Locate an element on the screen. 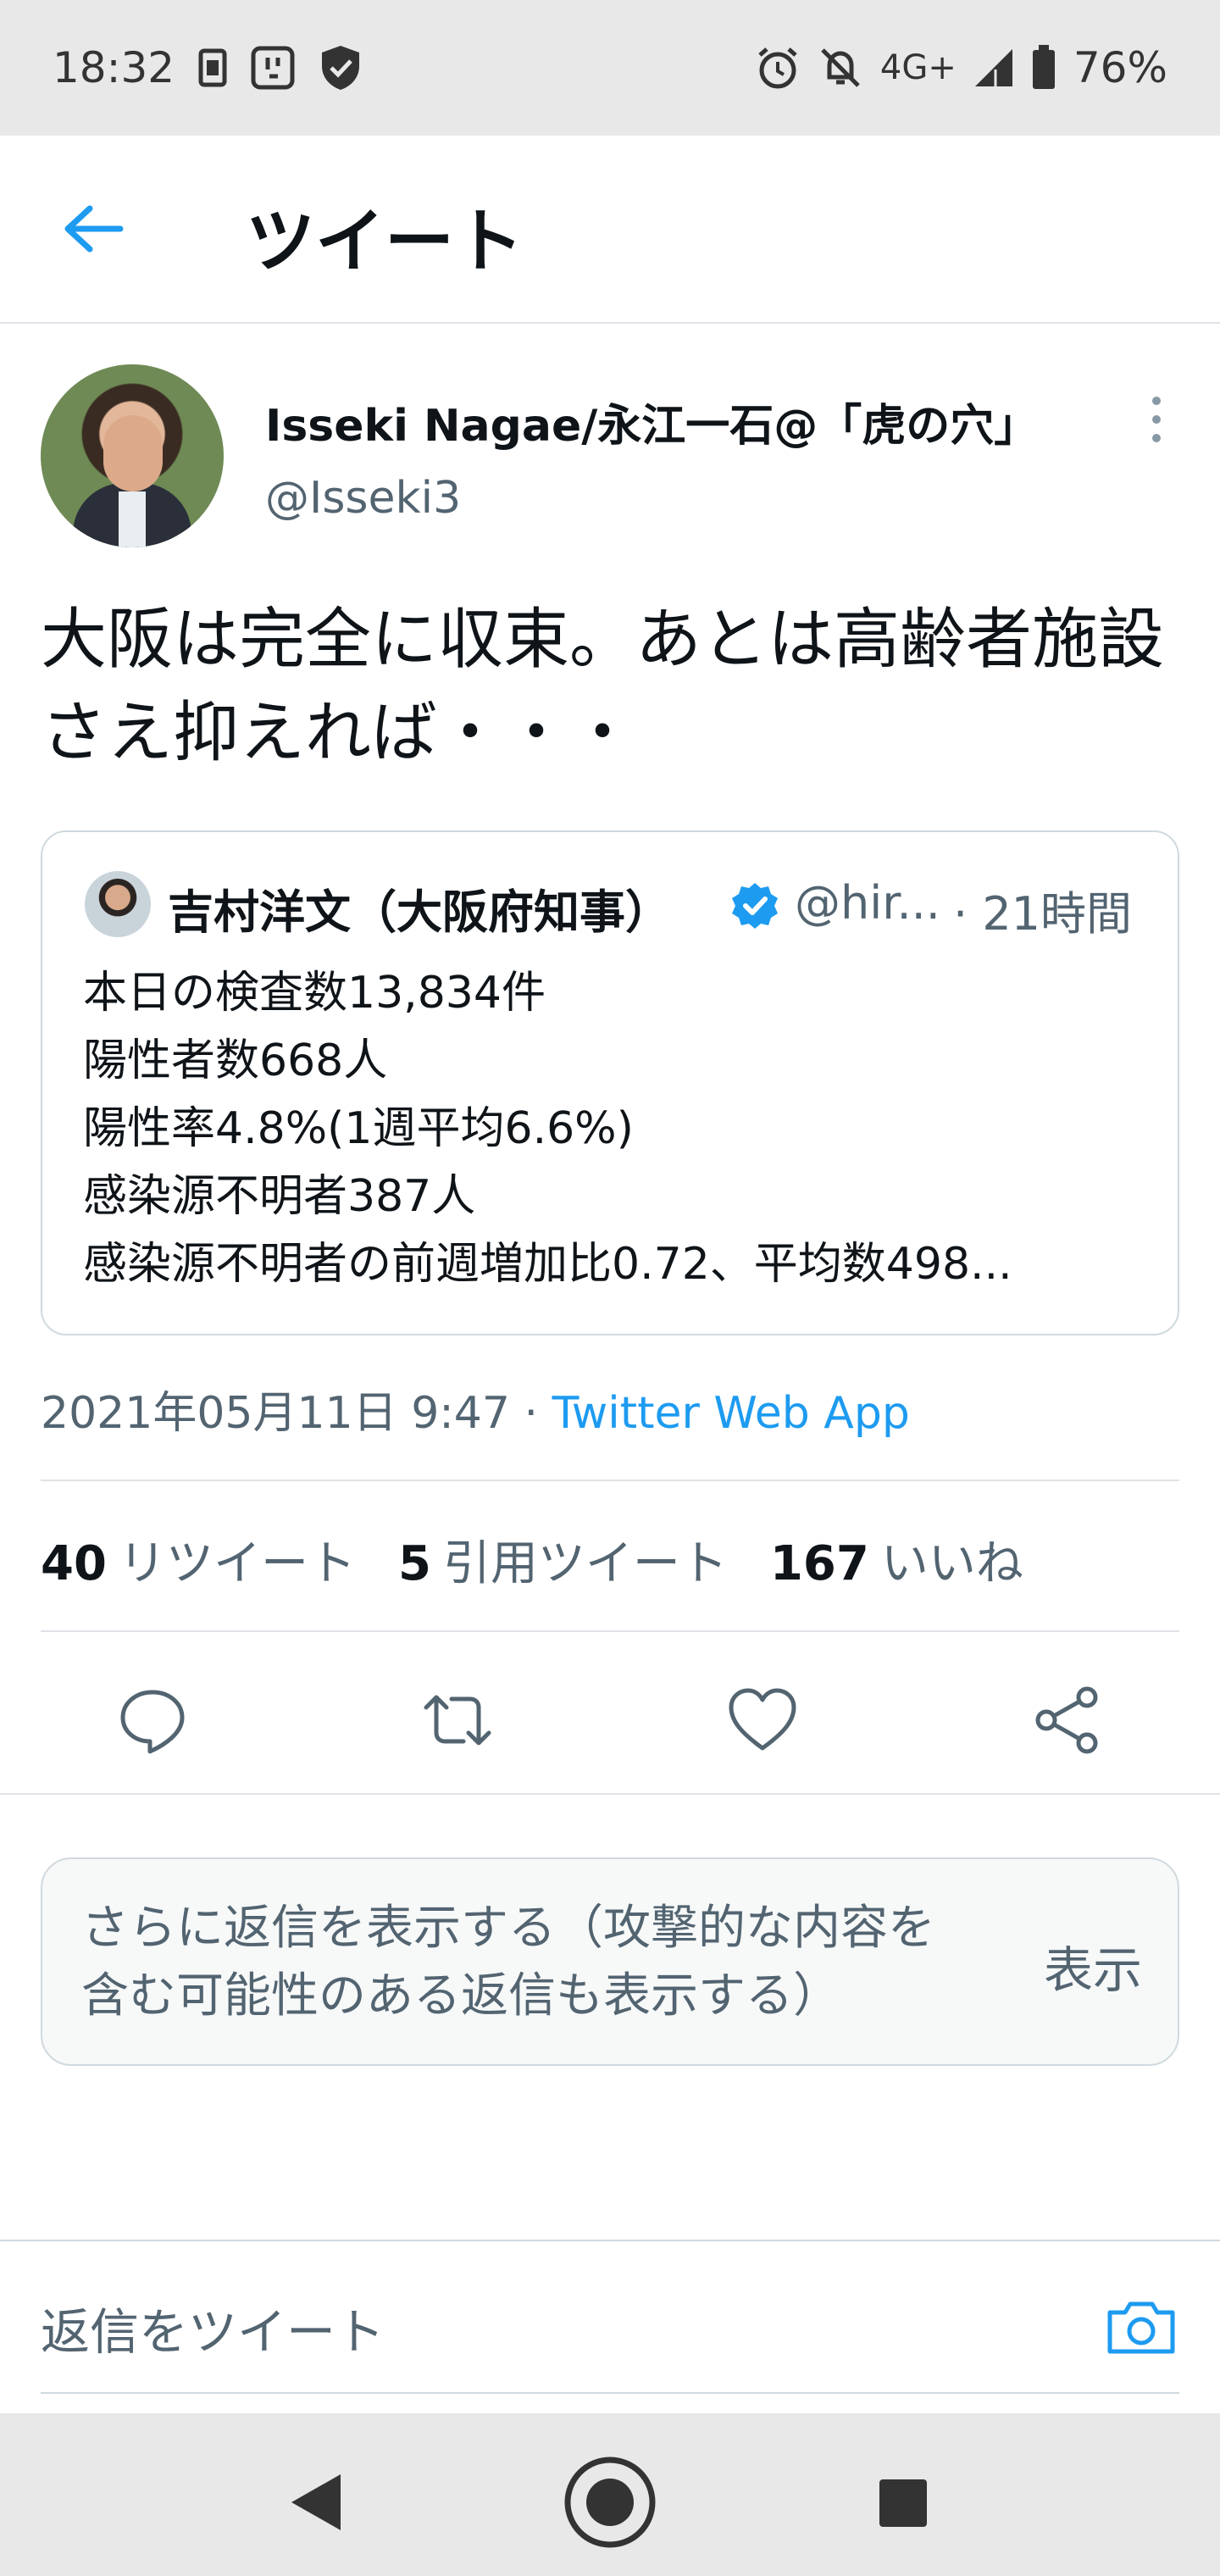 This screenshot has height=2576, width=1220. battery-icon is located at coordinates (1043, 68).